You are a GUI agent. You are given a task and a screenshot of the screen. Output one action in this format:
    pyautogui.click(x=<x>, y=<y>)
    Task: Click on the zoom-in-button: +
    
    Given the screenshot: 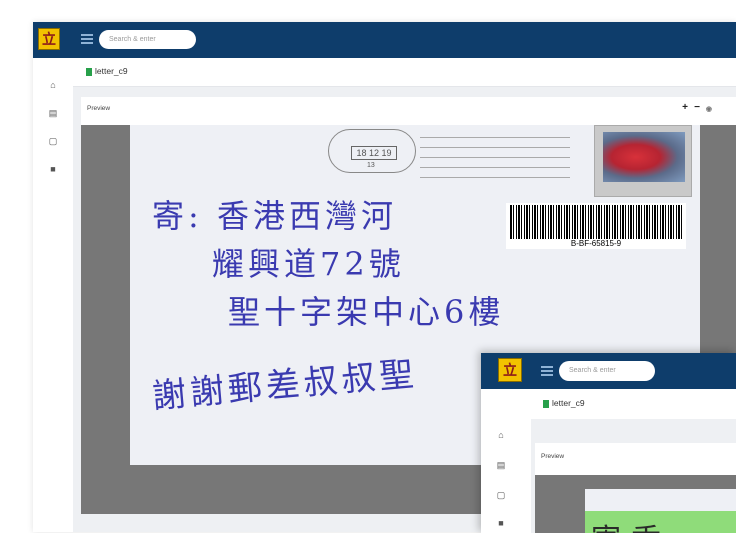 What is the action you would take?
    pyautogui.click(x=685, y=107)
    